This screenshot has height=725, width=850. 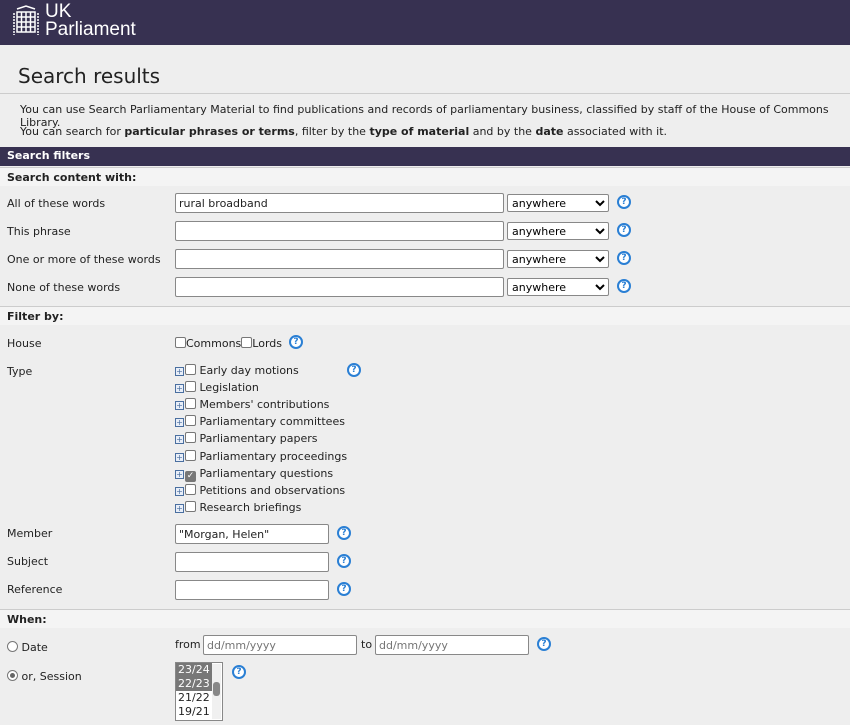 What do you see at coordinates (20, 371) in the screenshot?
I see `type-label: Type` at bounding box center [20, 371].